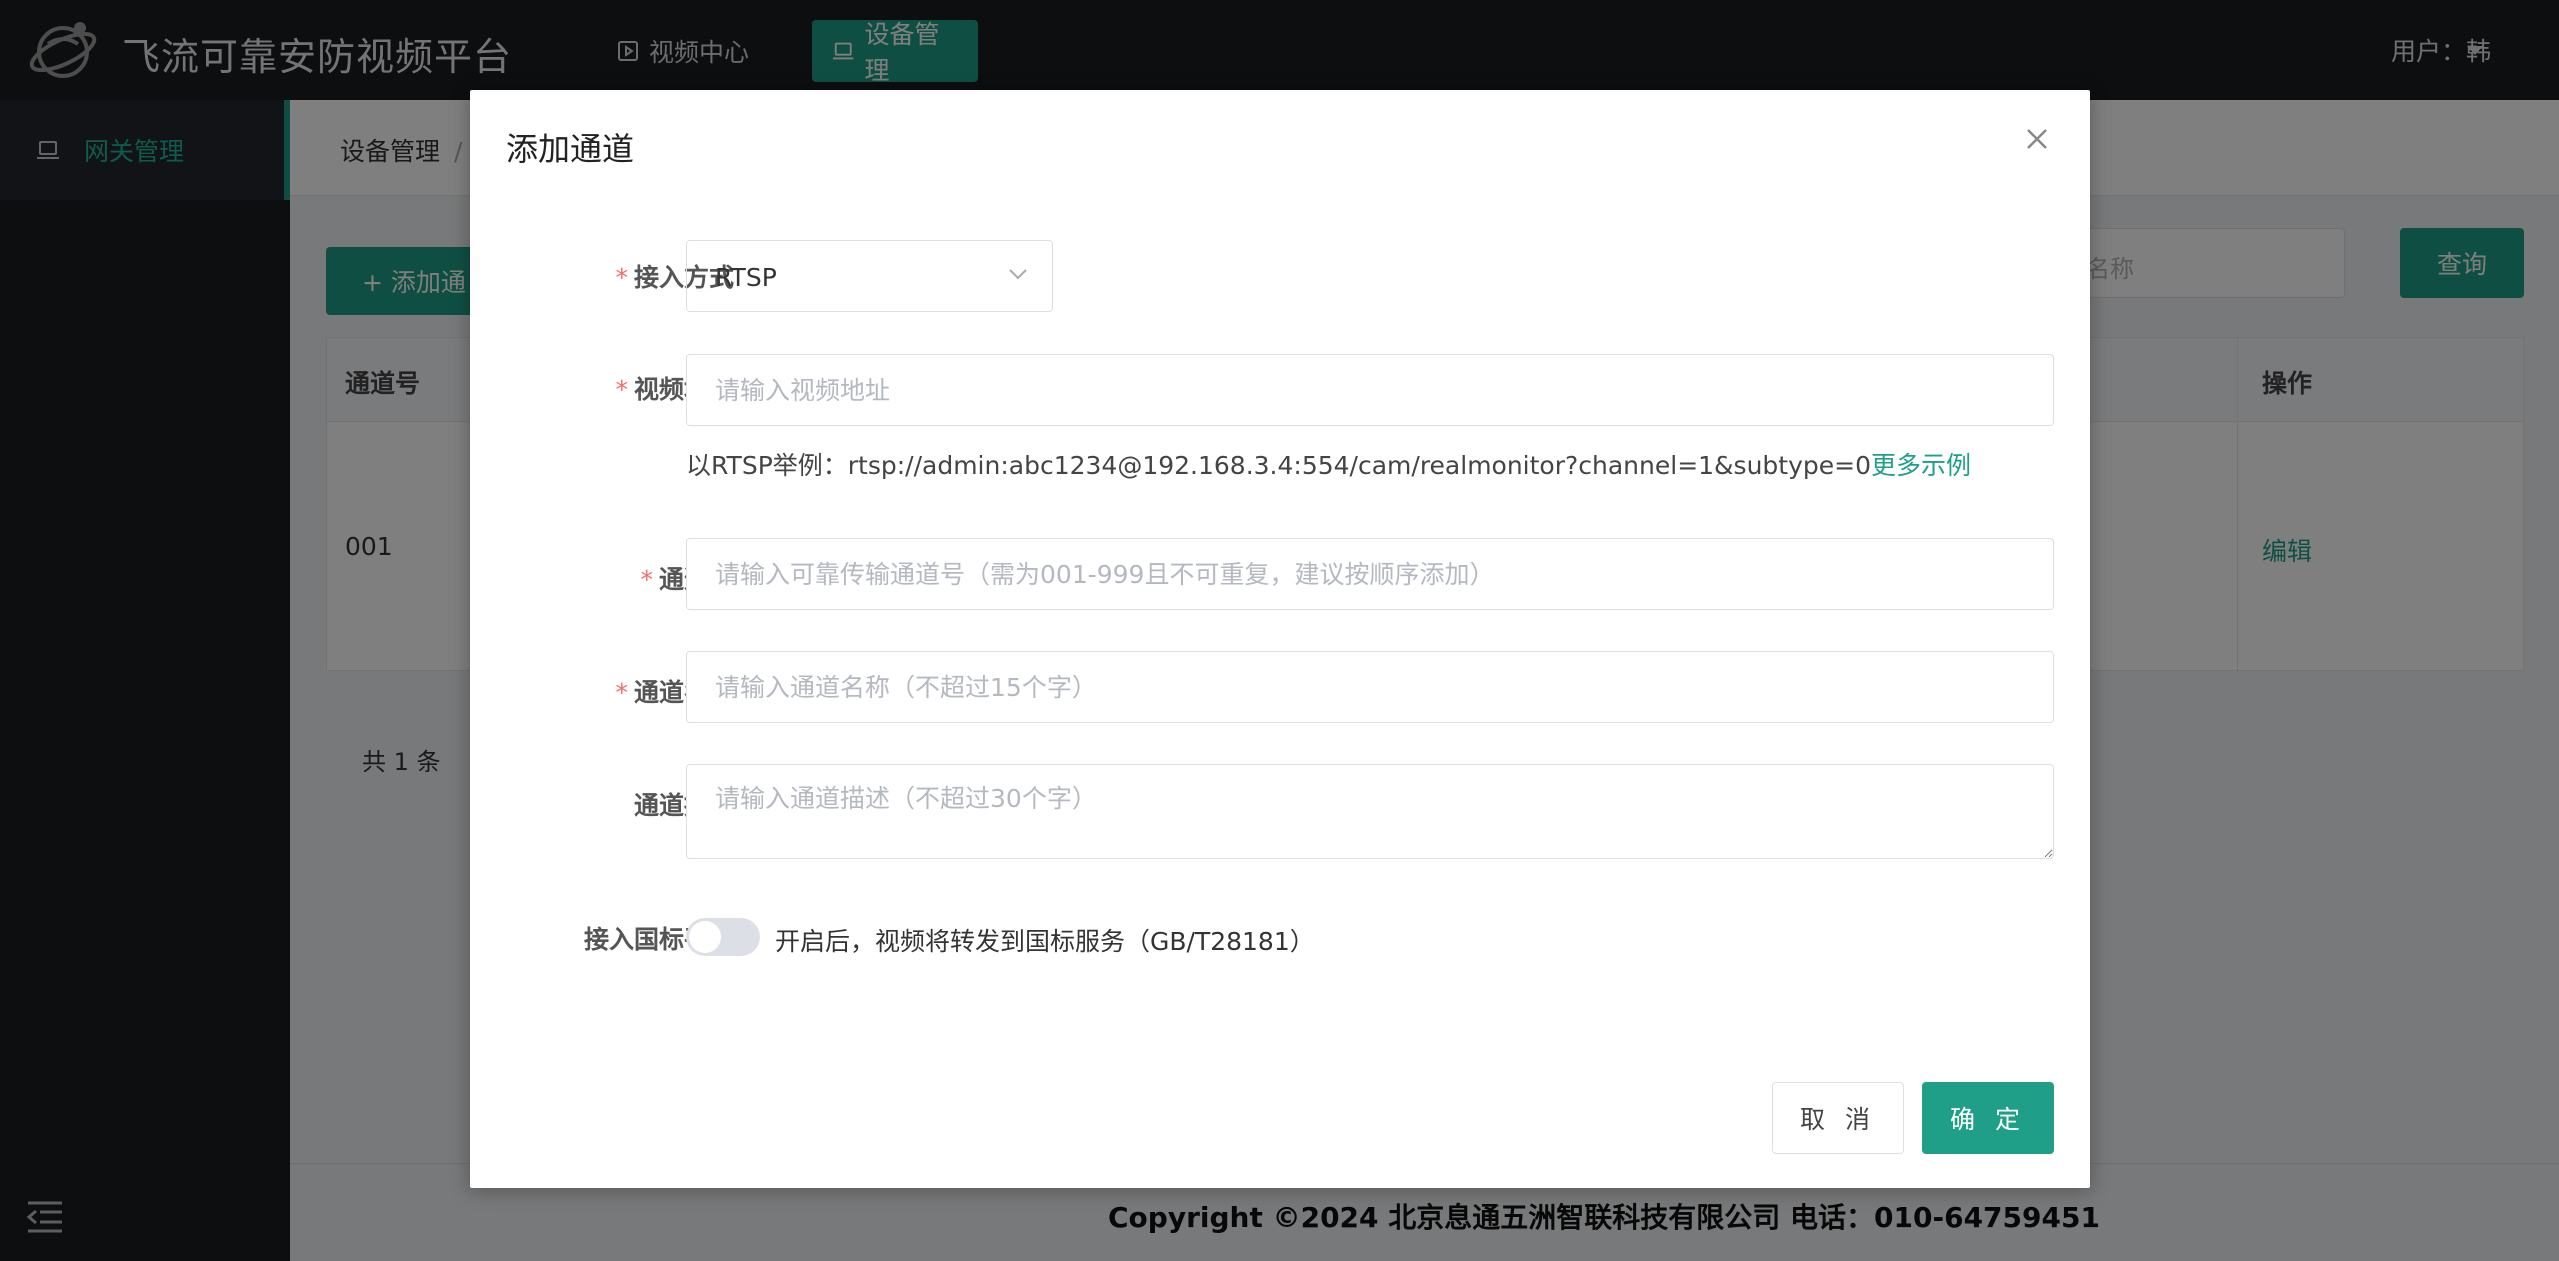  What do you see at coordinates (1838, 1118) in the screenshot?
I see `cancel-button: 取 消` at bounding box center [1838, 1118].